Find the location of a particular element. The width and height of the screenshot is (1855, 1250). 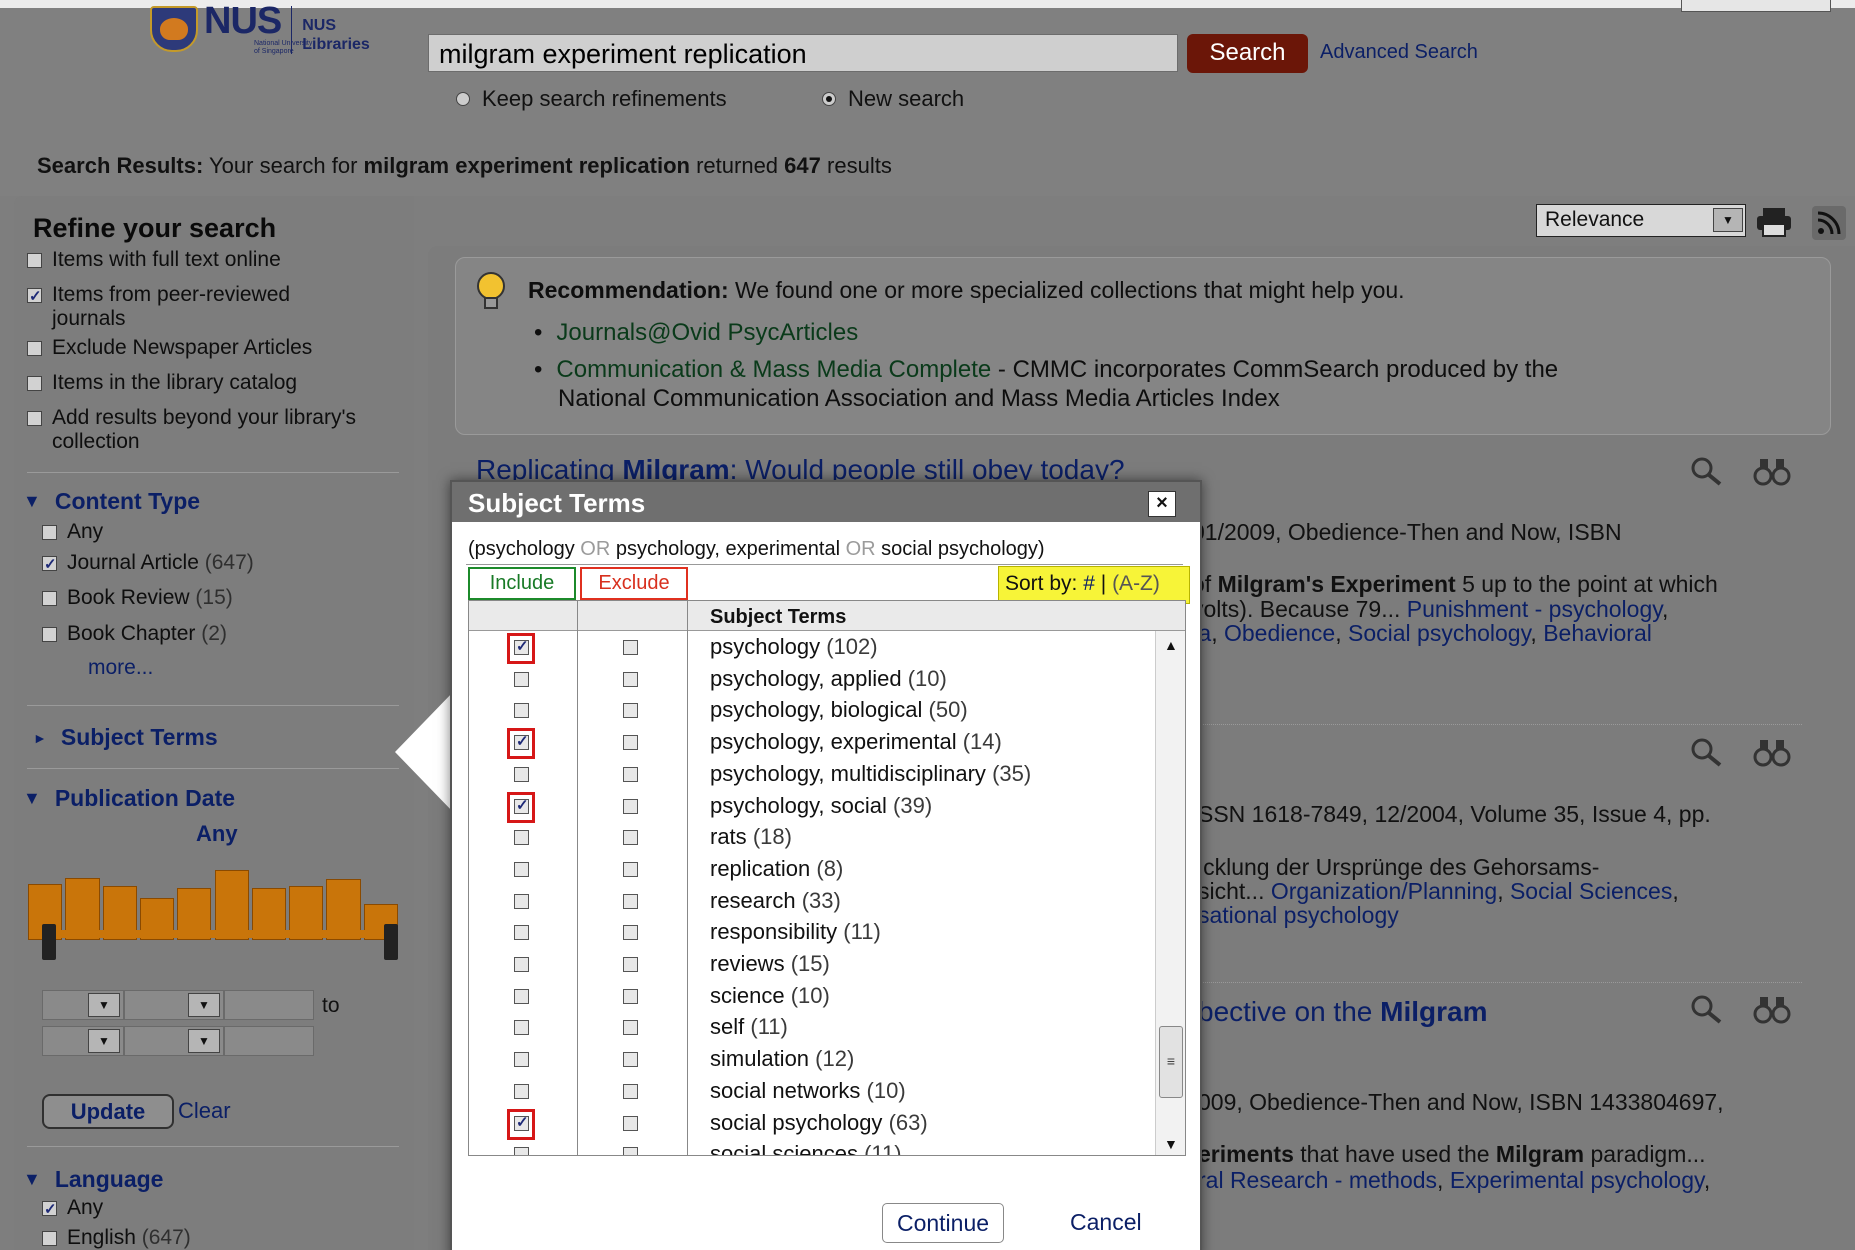

sort-by-count-link: # is located at coordinates (1089, 583).